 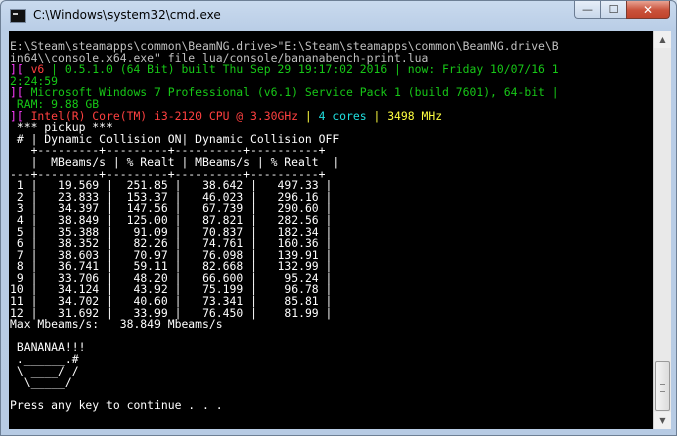 I want to click on cmd-app-icon, so click(x=18, y=16).